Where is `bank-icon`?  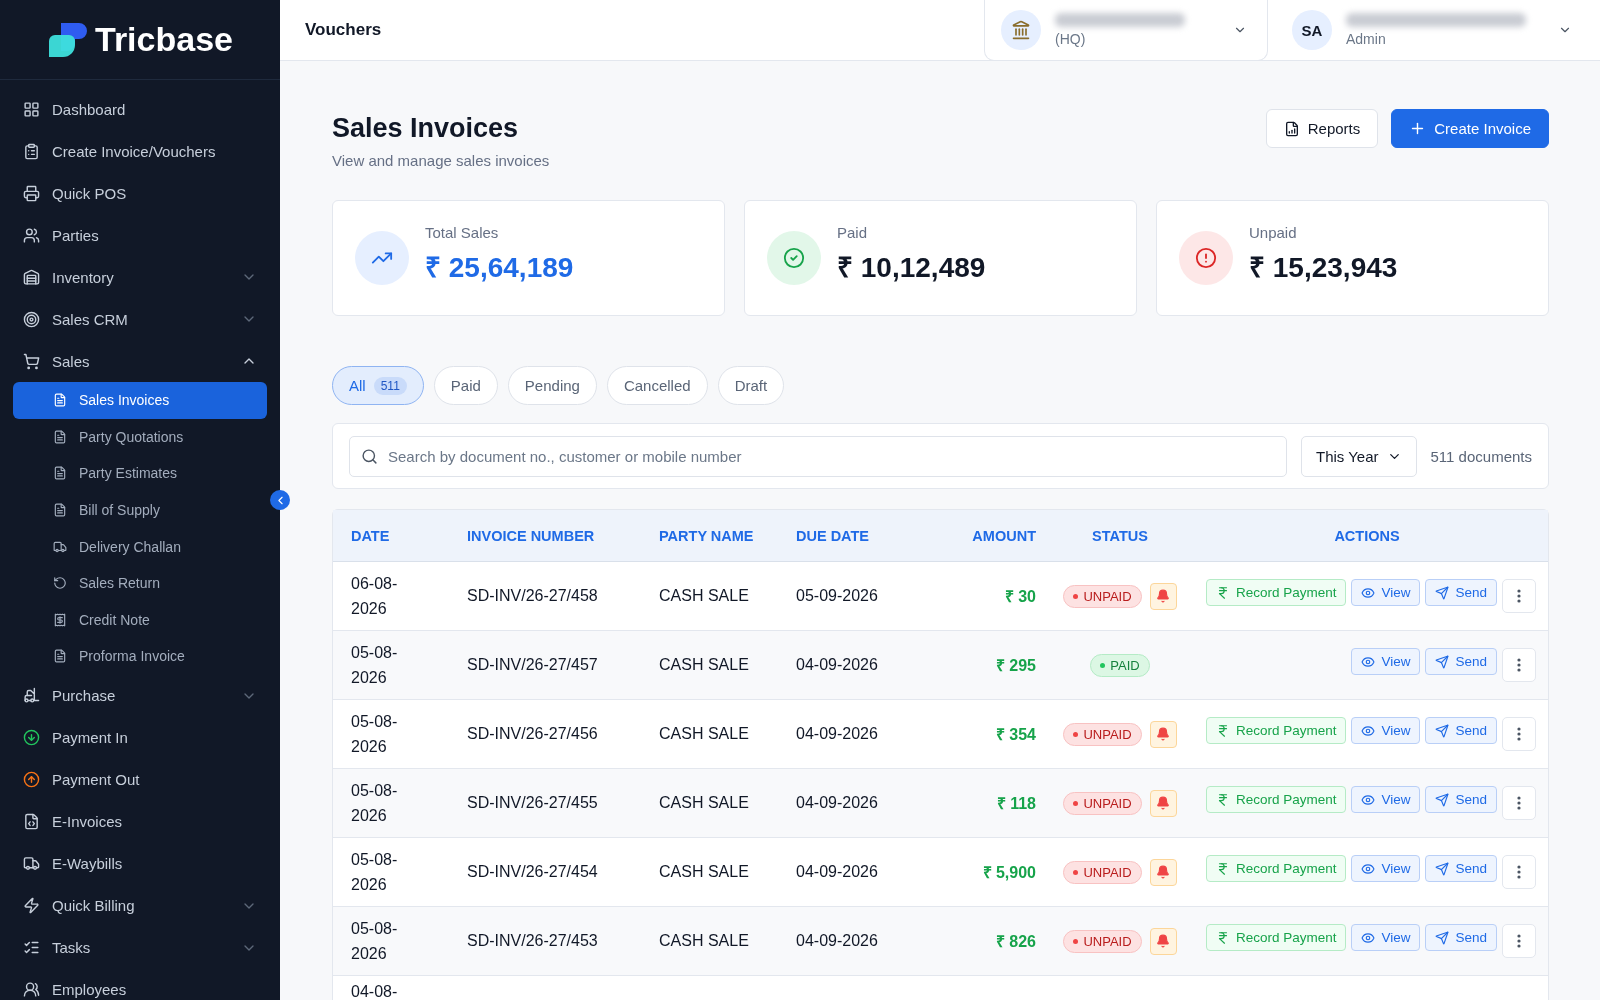
bank-icon is located at coordinates (1021, 29).